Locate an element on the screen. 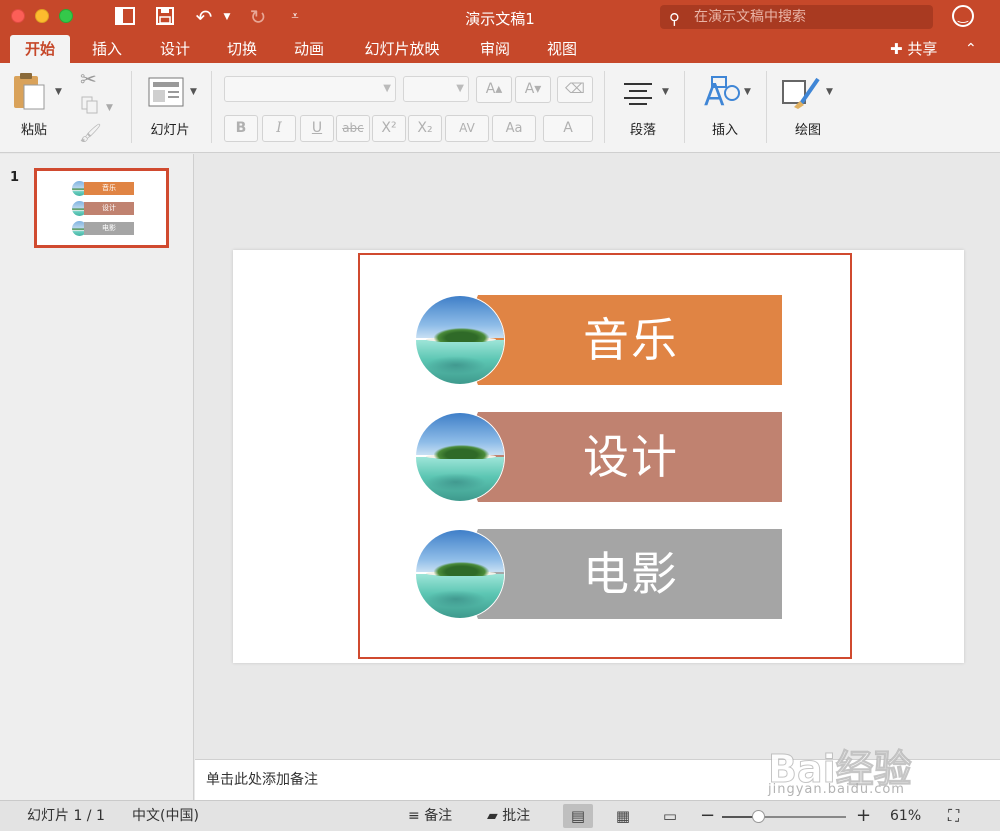 The width and height of the screenshot is (1000, 831). share-label: 共享 is located at coordinates (922, 49).